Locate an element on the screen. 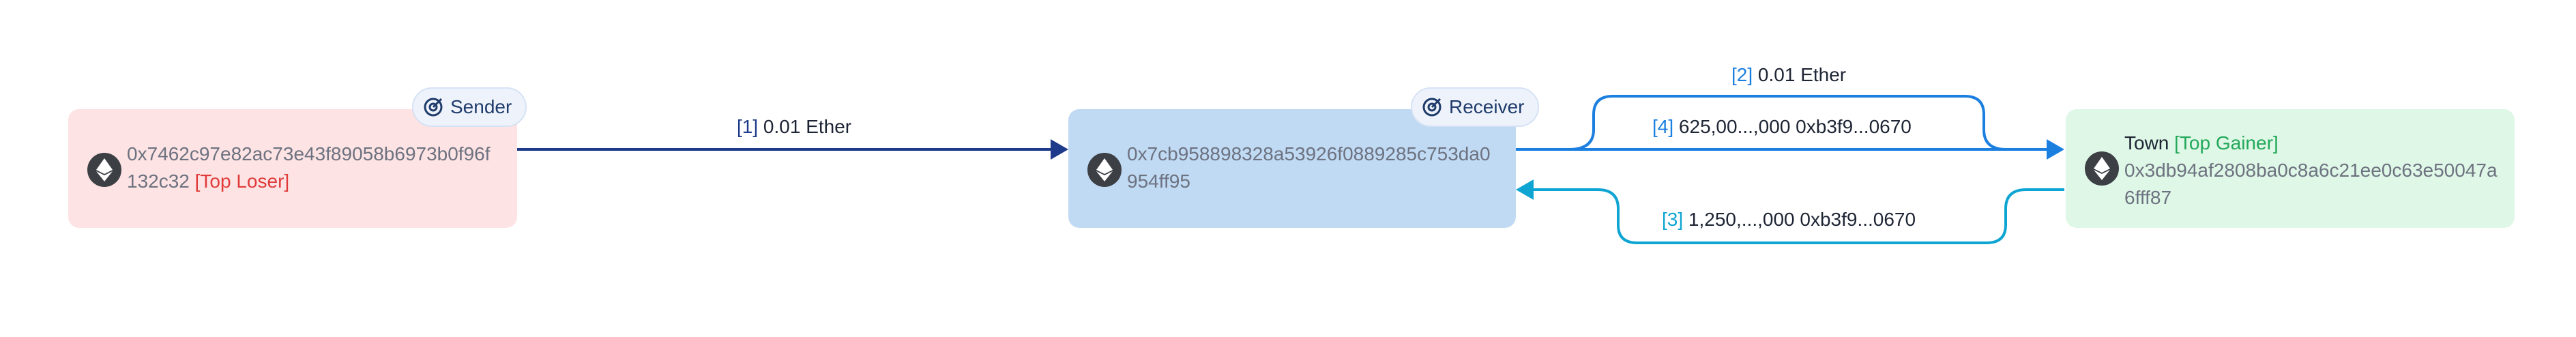 Image resolution: width=2576 pixels, height=337 pixels. receiver-role-badge: Receiver is located at coordinates (1476, 107).